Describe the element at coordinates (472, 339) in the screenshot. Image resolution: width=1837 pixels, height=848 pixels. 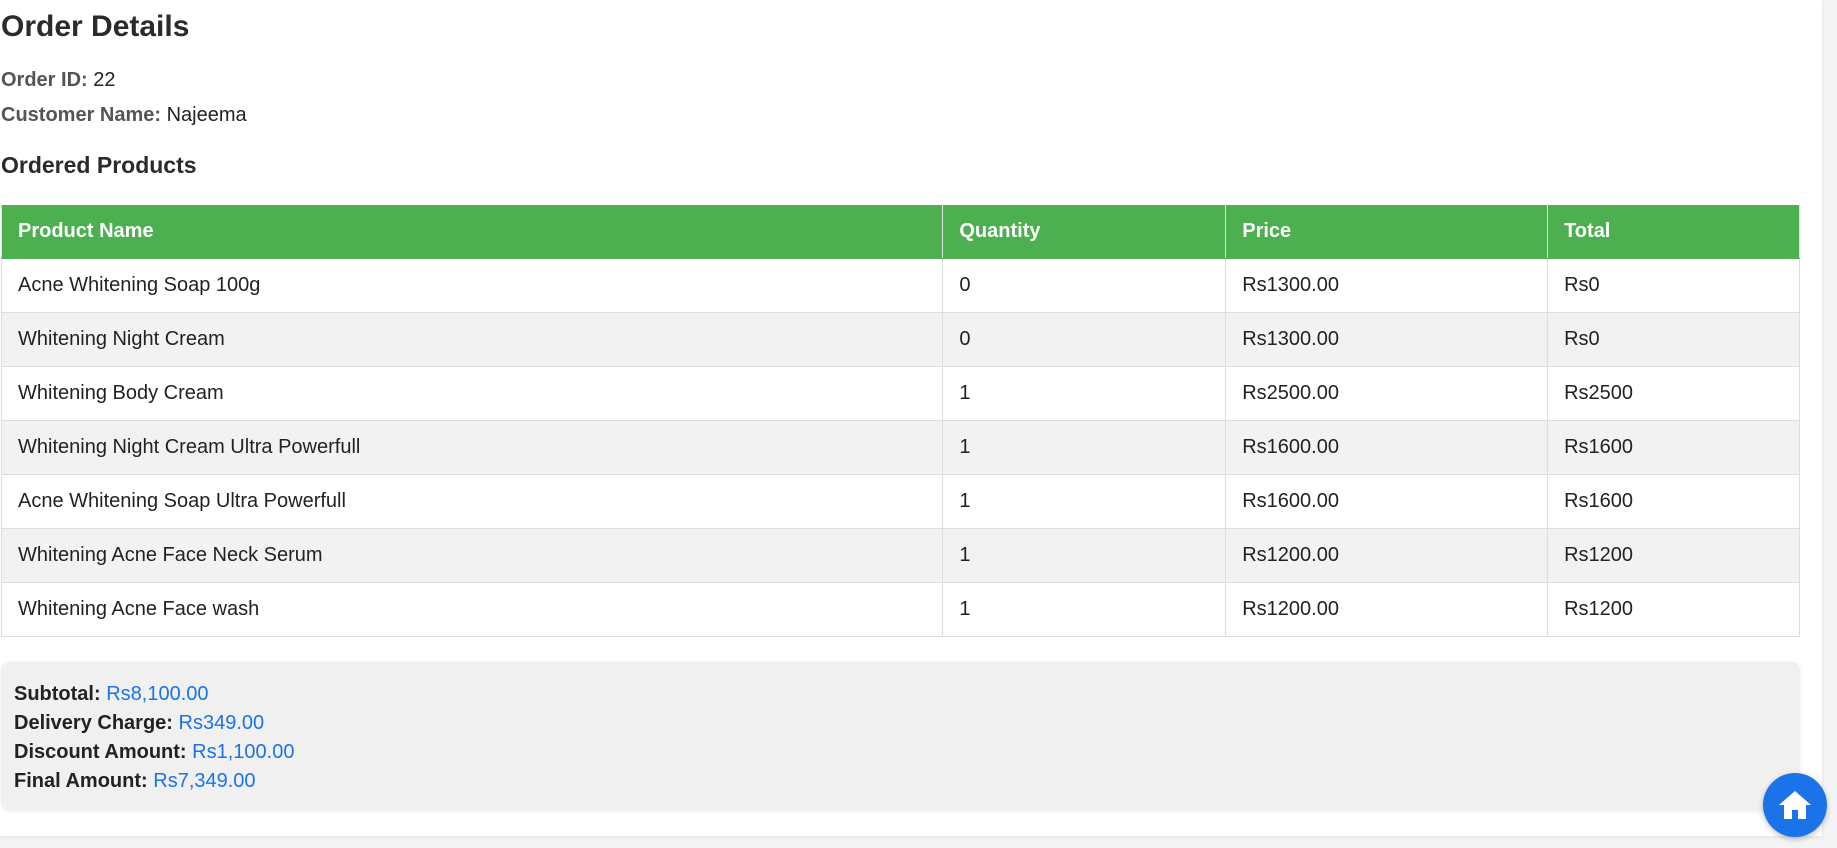
I see `product-name-cell: Whitening Night Cream` at that location.